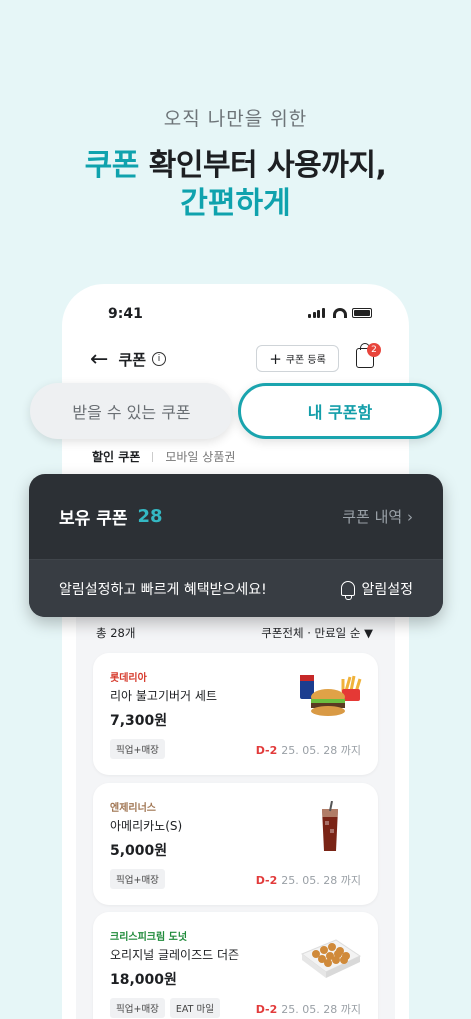  Describe the element at coordinates (116, 456) in the screenshot. I see `subtab-discount: 할인 쿠폰` at that location.